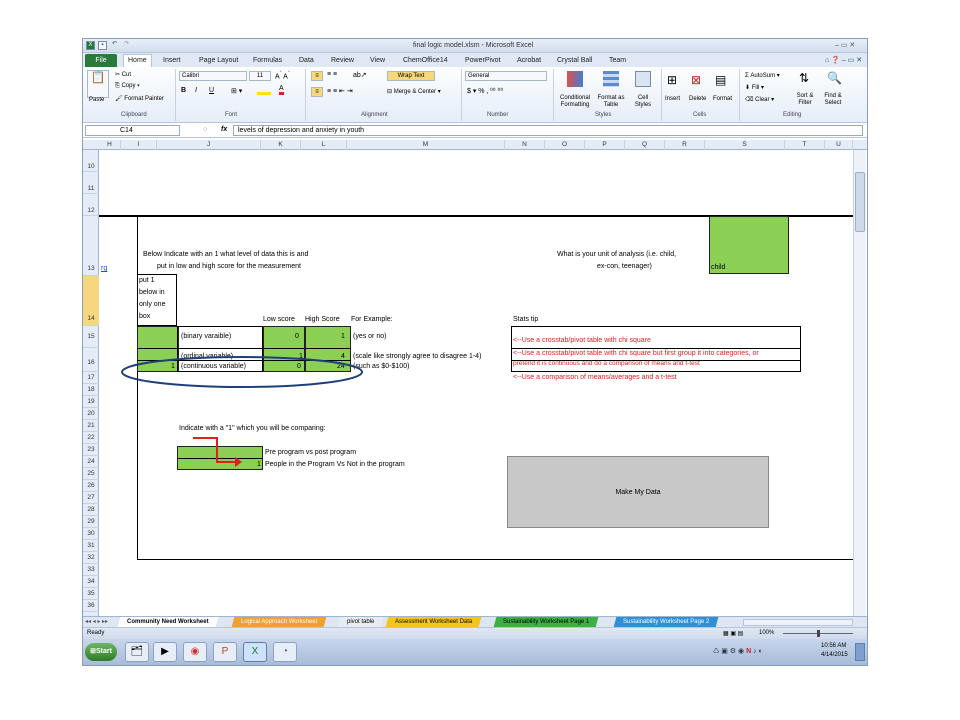 This screenshot has width=960, height=720. Describe the element at coordinates (224, 129) in the screenshot. I see `fx-icon: fx` at that location.